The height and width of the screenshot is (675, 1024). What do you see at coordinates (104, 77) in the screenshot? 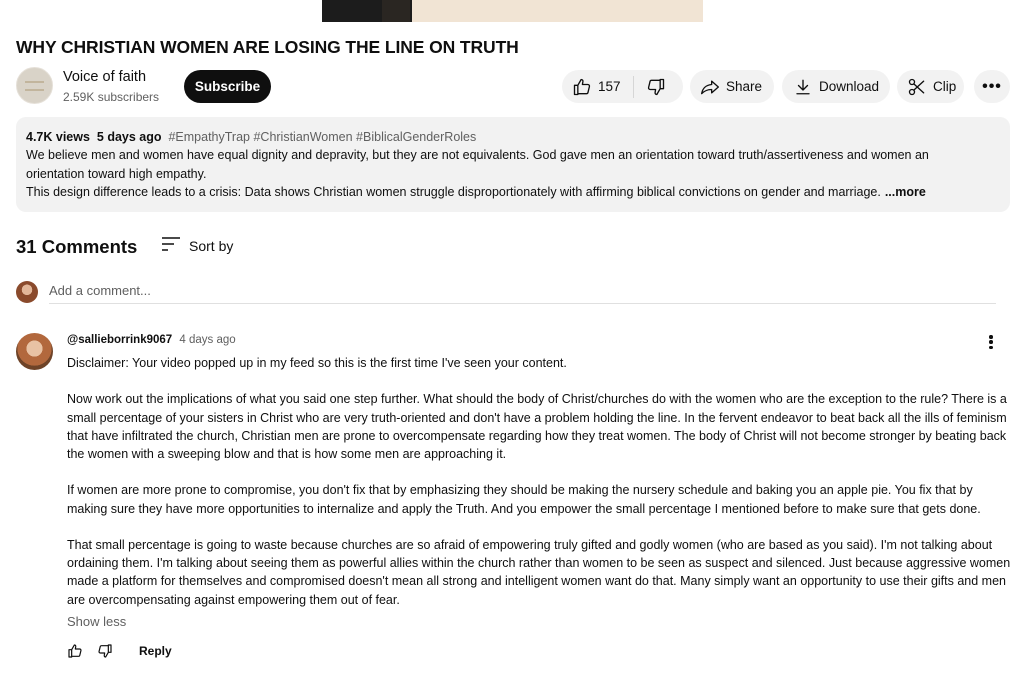
I see `channel-name: Voice of faith` at bounding box center [104, 77].